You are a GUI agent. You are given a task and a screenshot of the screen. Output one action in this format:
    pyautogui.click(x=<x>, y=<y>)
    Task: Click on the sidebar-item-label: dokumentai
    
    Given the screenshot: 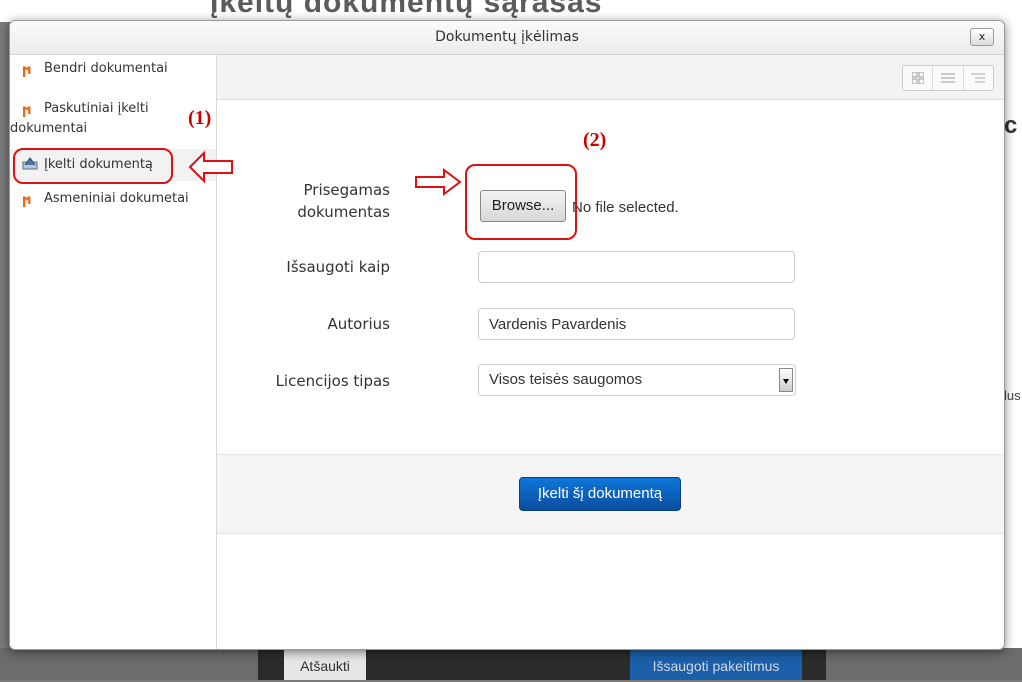 What is the action you would take?
    pyautogui.click(x=49, y=128)
    